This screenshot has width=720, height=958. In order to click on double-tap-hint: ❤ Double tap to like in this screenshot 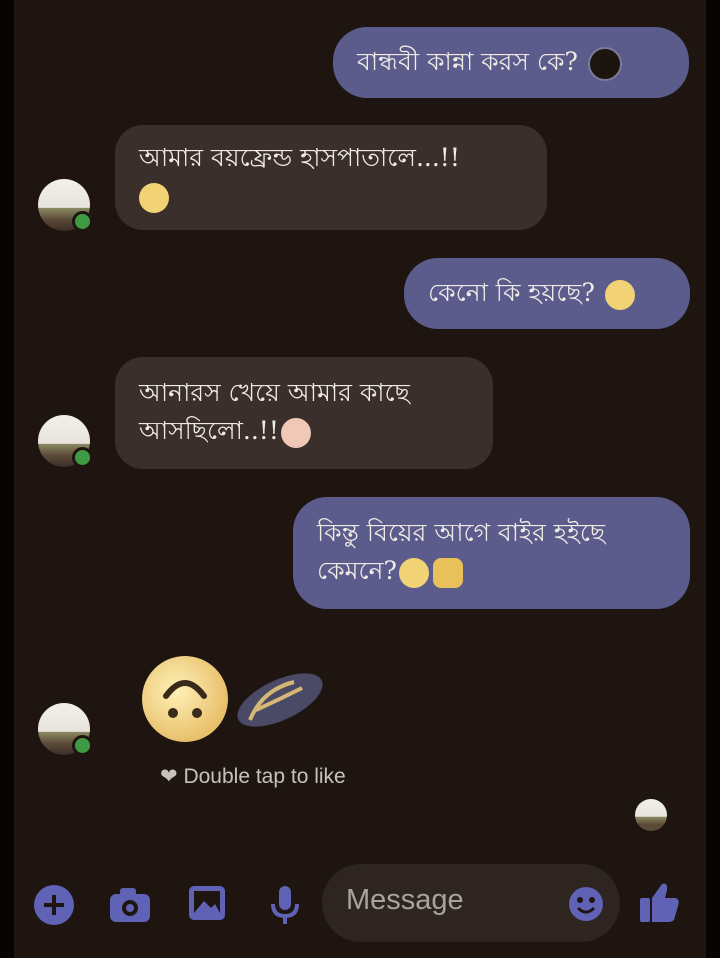, I will do `click(253, 776)`.